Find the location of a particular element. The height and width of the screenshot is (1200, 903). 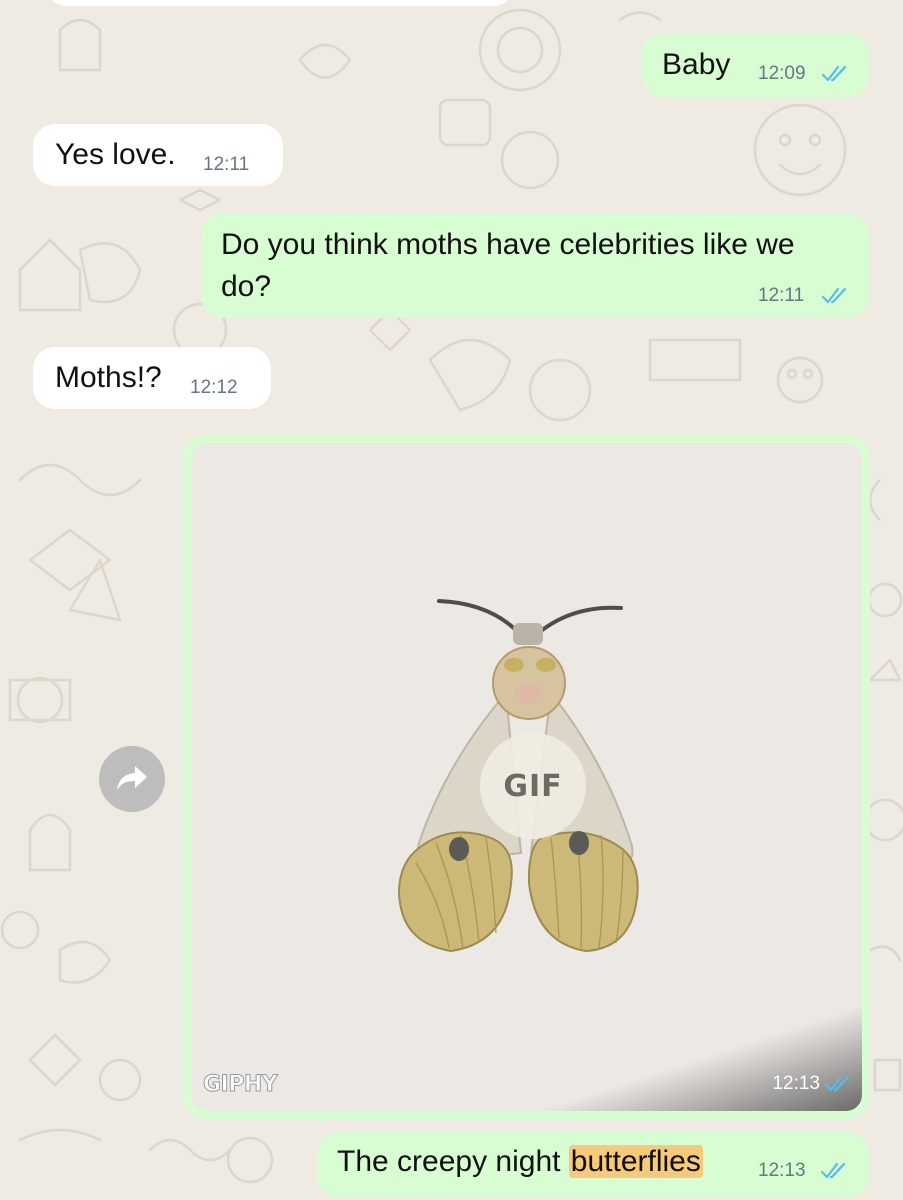

message-bubble-outgoing: The creepy night butterflies 12:13 is located at coordinates (593, 1165).